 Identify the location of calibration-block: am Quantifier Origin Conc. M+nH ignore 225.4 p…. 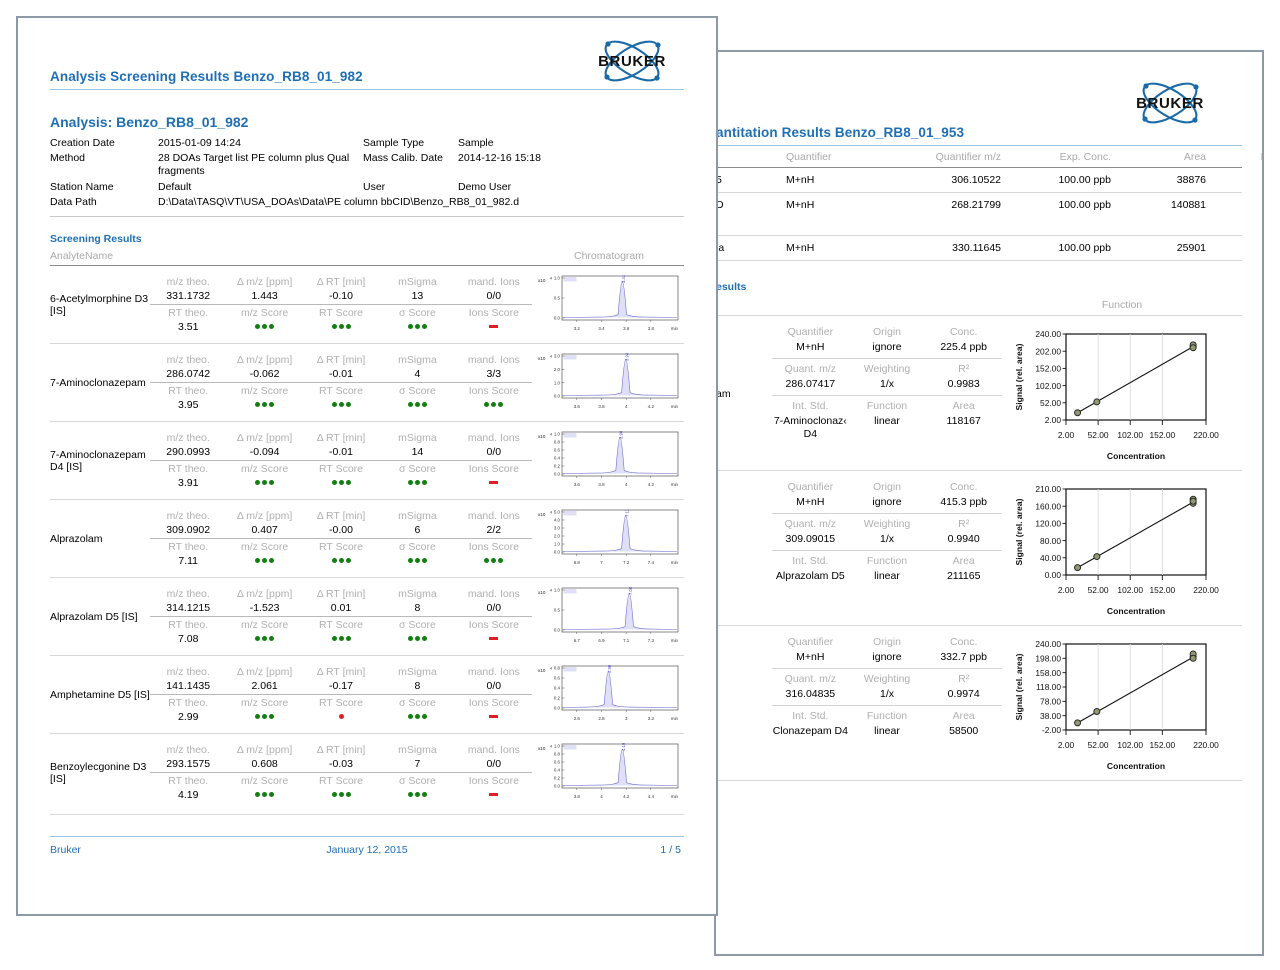
(979, 393).